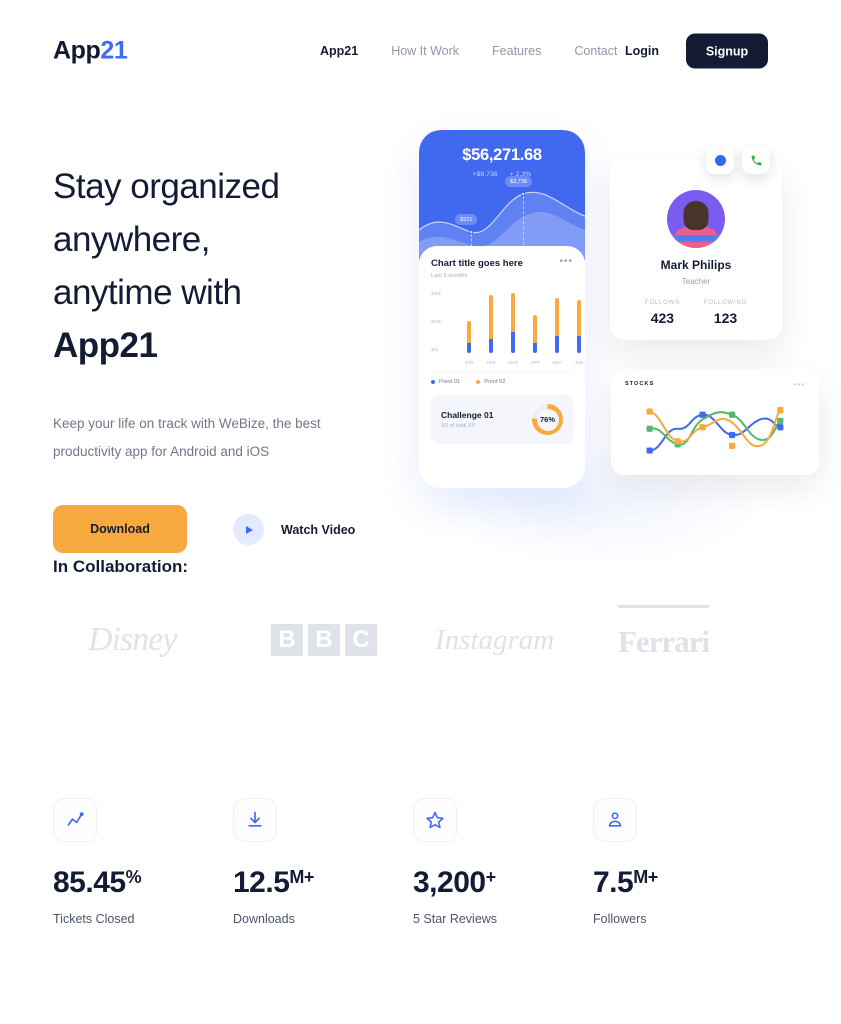 This screenshot has width=841, height=1024. I want to click on nav-item-features: Features, so click(516, 51).